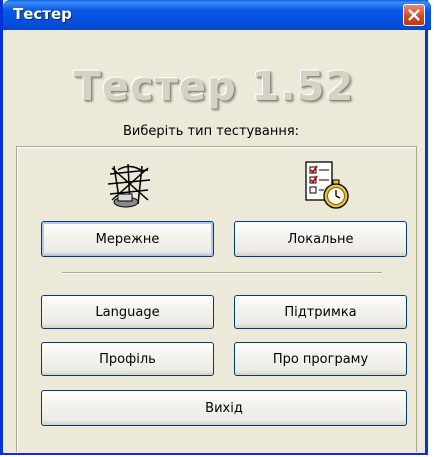 This screenshot has width=434, height=457. What do you see at coordinates (129, 185) in the screenshot?
I see `network-globe-icon` at bounding box center [129, 185].